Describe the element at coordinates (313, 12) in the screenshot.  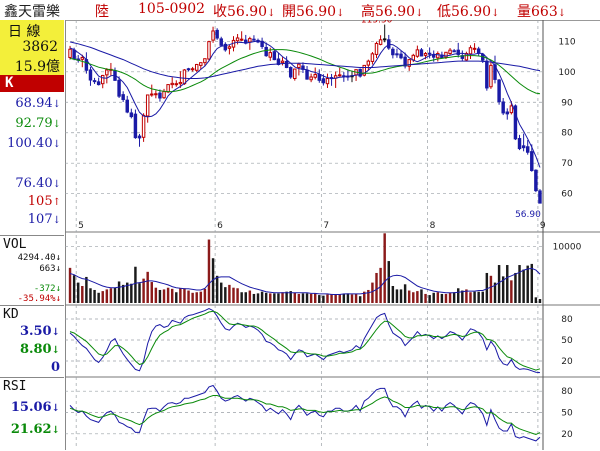
I see `open-price: 開56.90↓` at that location.